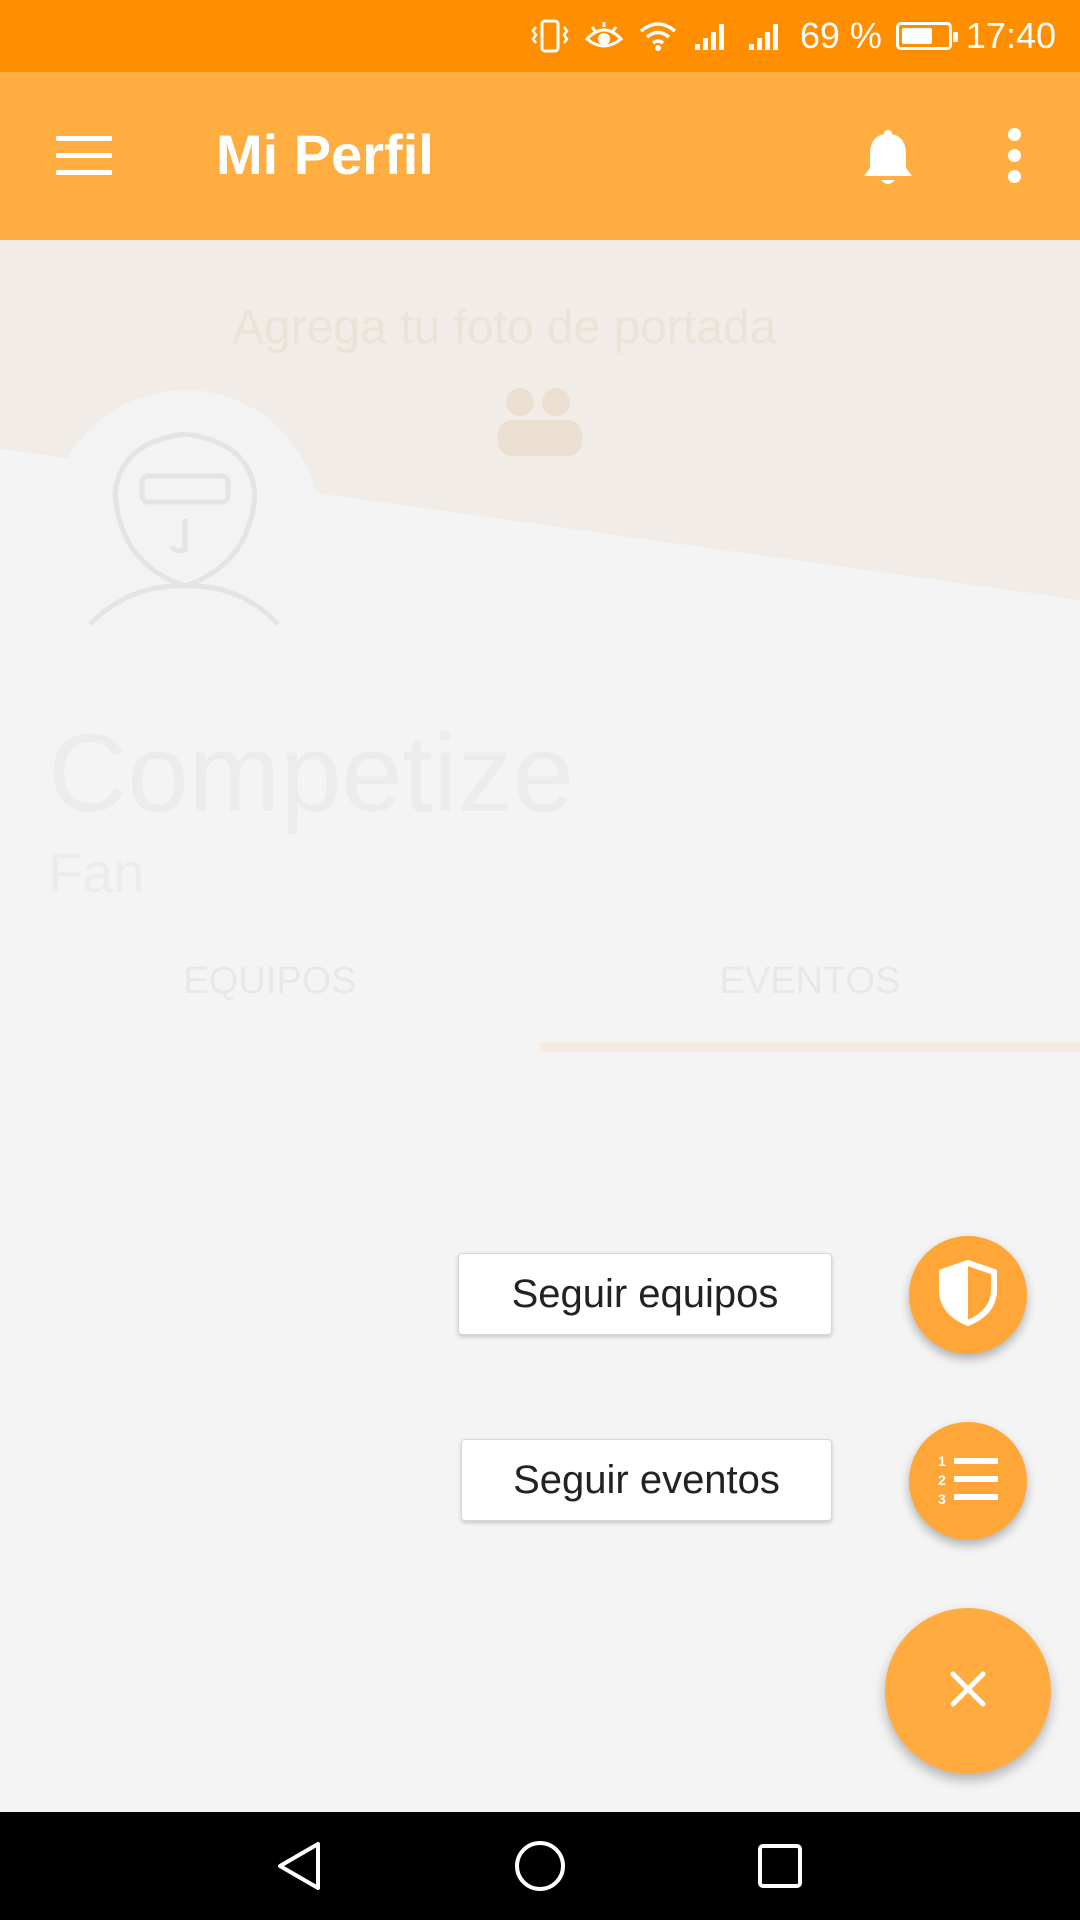  I want to click on wifi-icon, so click(658, 36).